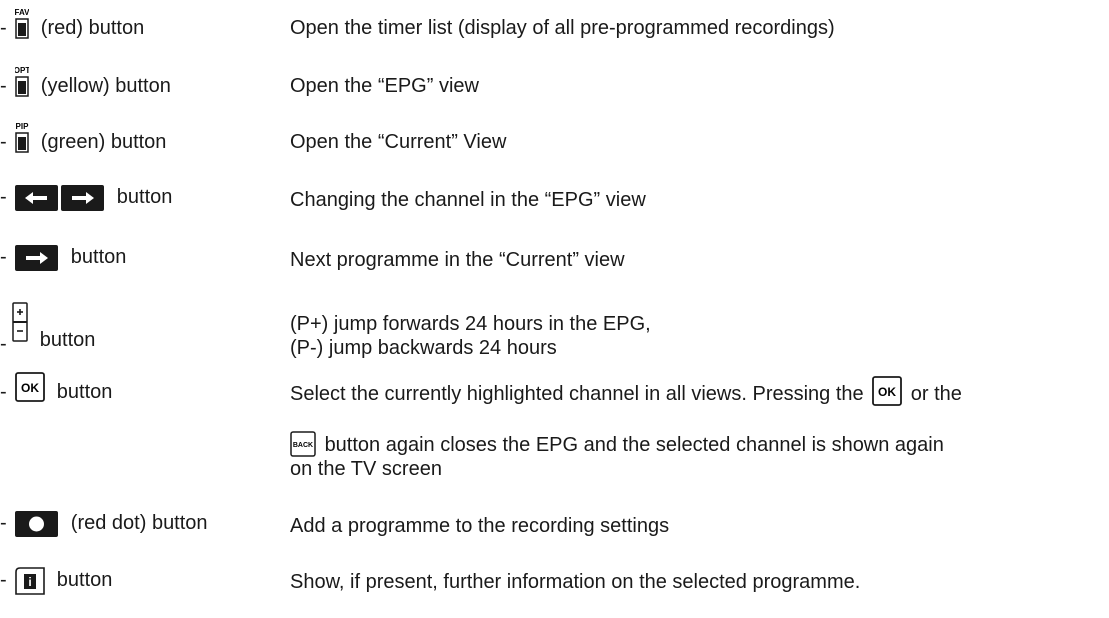 This screenshot has width=1109, height=618. What do you see at coordinates (470, 324) in the screenshot?
I see `desc-line: (P+) jump forwards 24 hours in the EPG,` at bounding box center [470, 324].